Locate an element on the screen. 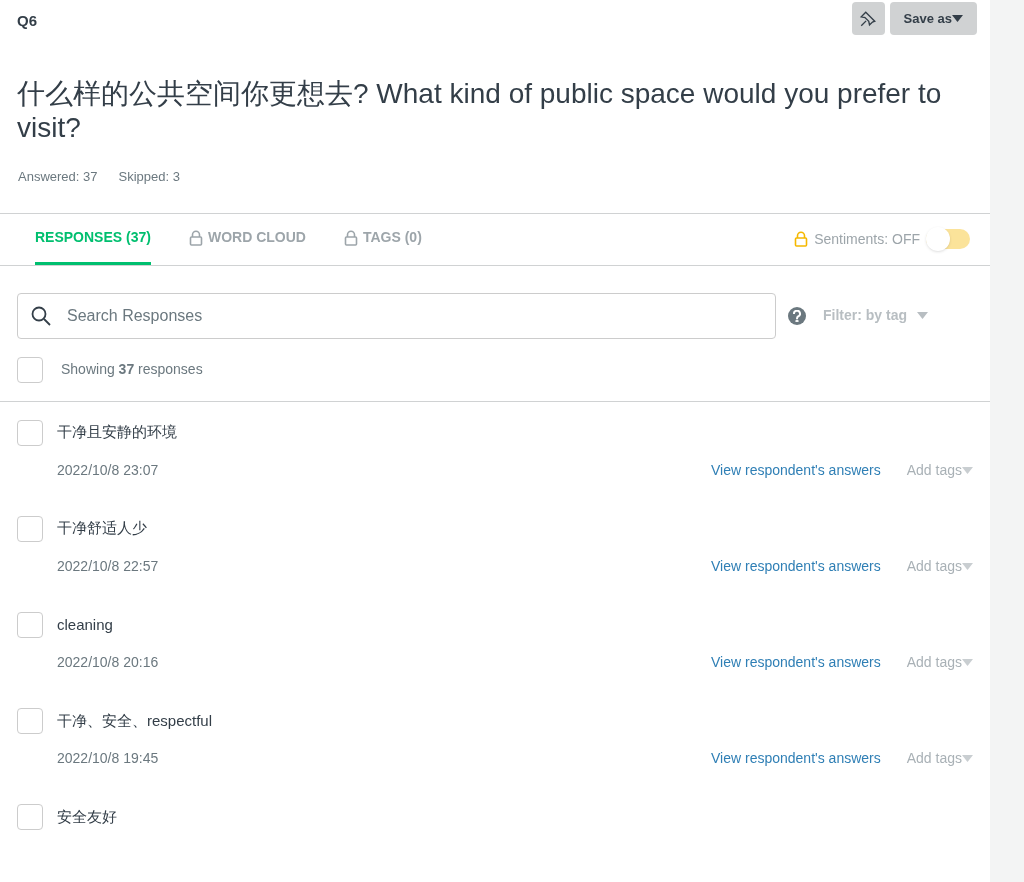  response-text: cleaning is located at coordinates (85, 624).